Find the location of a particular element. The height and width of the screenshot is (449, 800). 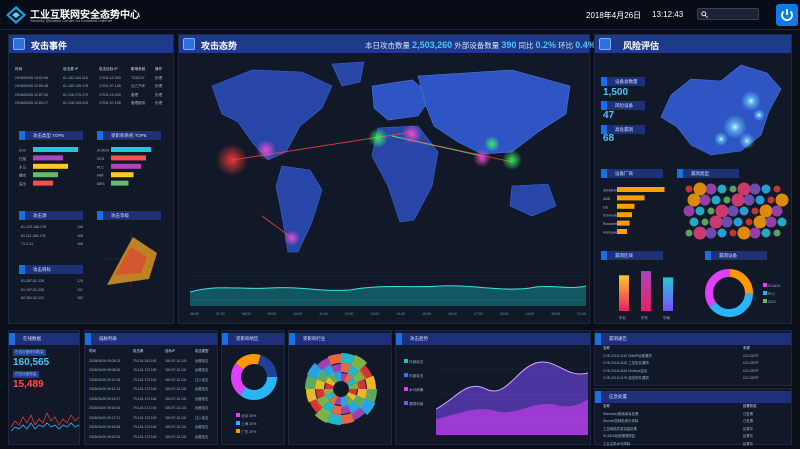

bar-label: SCADA is located at coordinates (103, 151).